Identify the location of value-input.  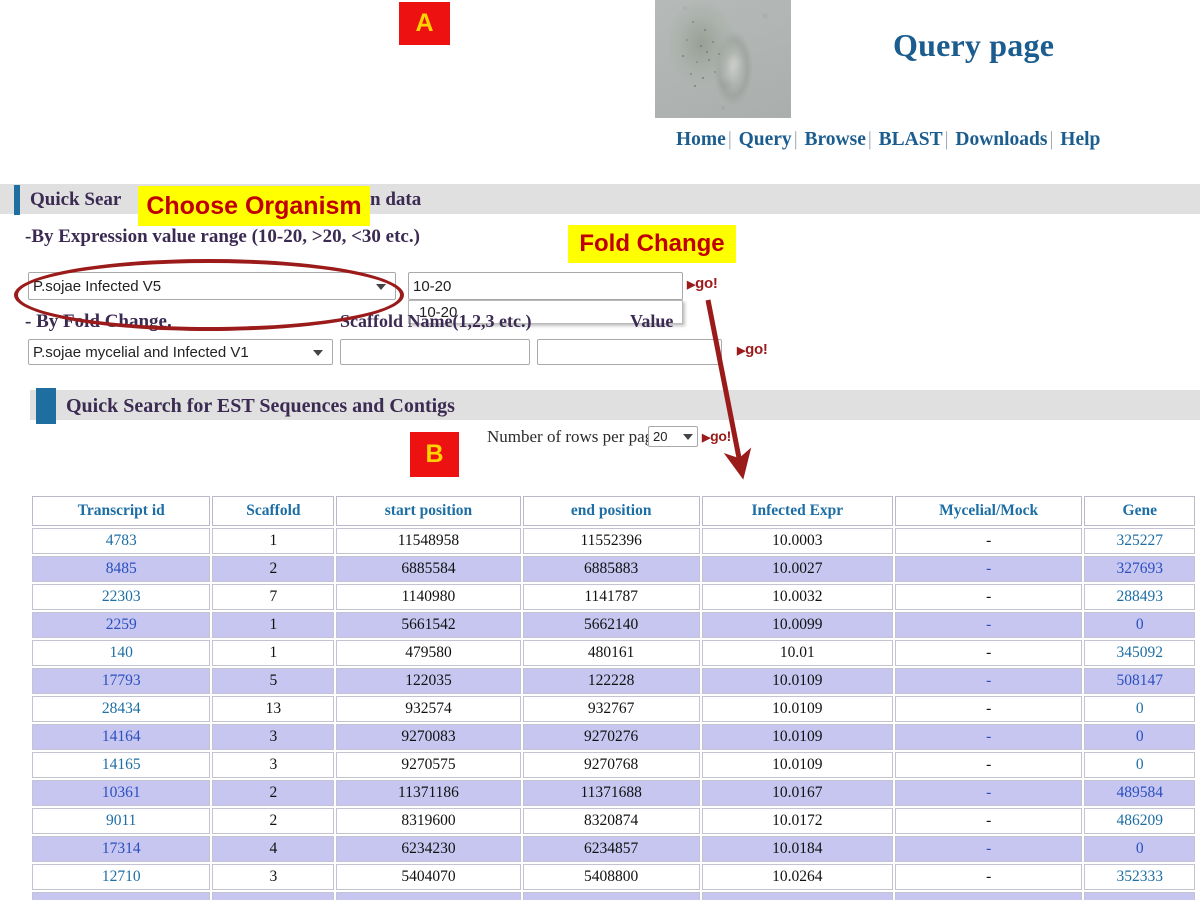
(629, 352).